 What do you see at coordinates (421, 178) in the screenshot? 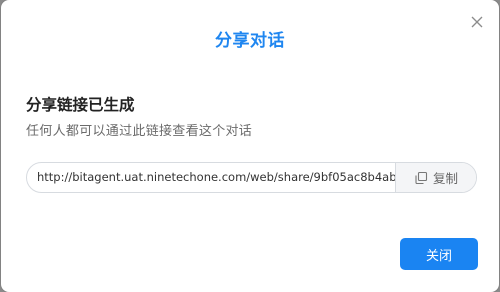
I see `copy-icon` at bounding box center [421, 178].